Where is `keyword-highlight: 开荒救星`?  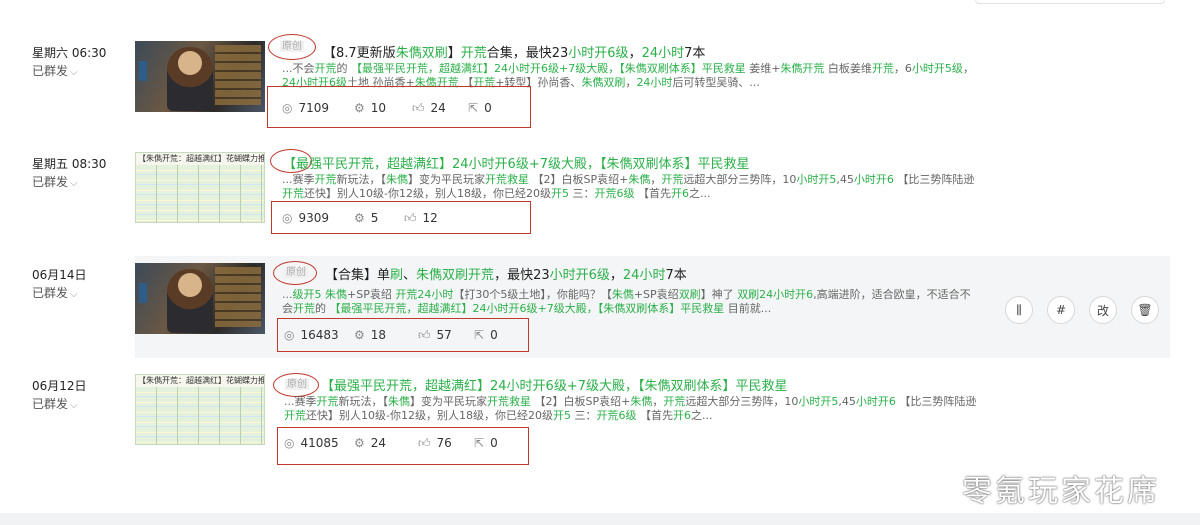
keyword-highlight: 开荒救星 is located at coordinates (509, 401).